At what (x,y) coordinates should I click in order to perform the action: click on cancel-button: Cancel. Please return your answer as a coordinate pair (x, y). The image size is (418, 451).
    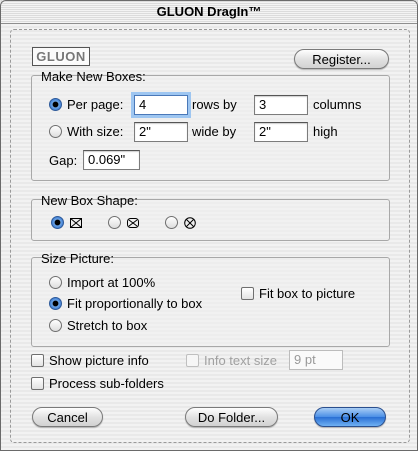
    Looking at the image, I should click on (67, 417).